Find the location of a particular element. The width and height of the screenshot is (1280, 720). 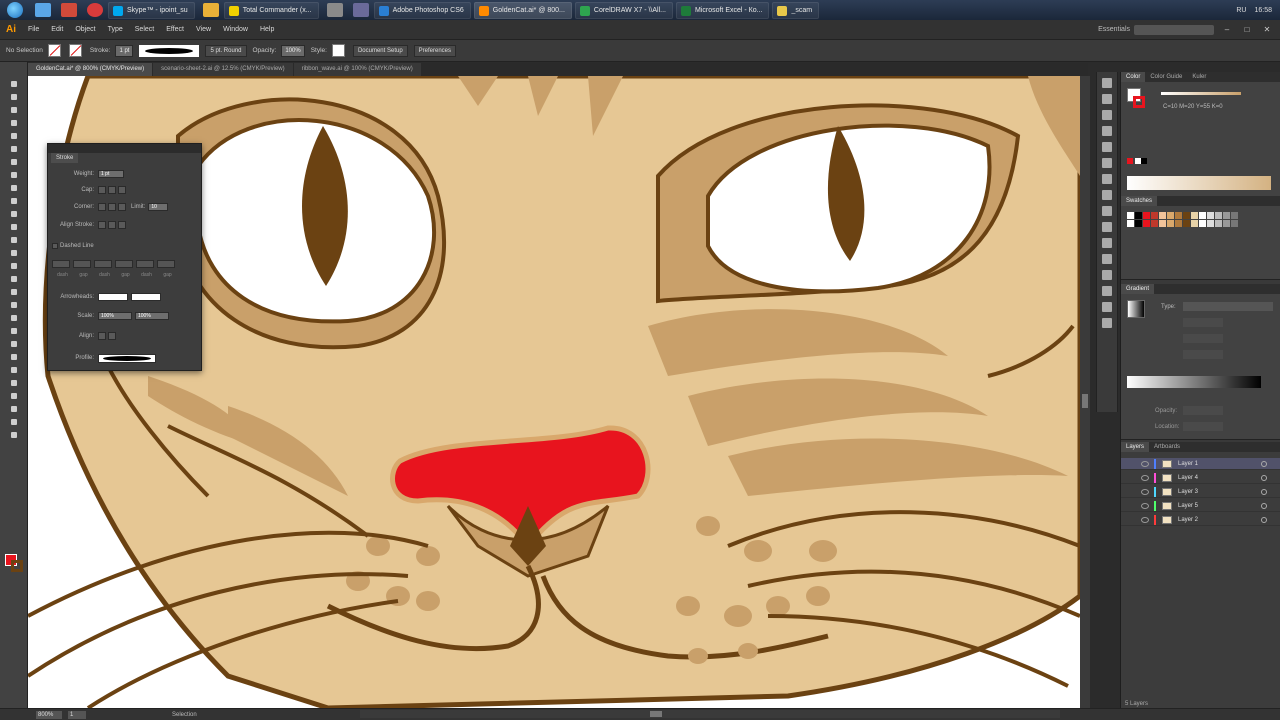

stroke-weight-field: 1 pt is located at coordinates (124, 50).